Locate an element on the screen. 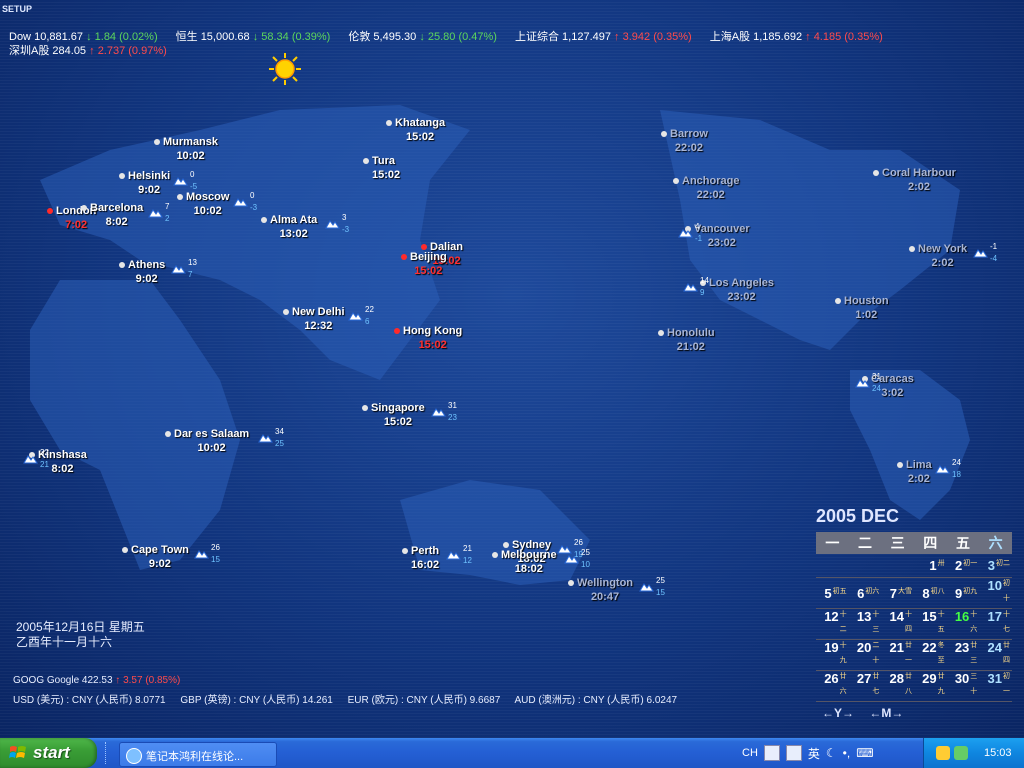 The image size is (1024, 768). calendar-day: 30三十 is located at coordinates (963, 686).